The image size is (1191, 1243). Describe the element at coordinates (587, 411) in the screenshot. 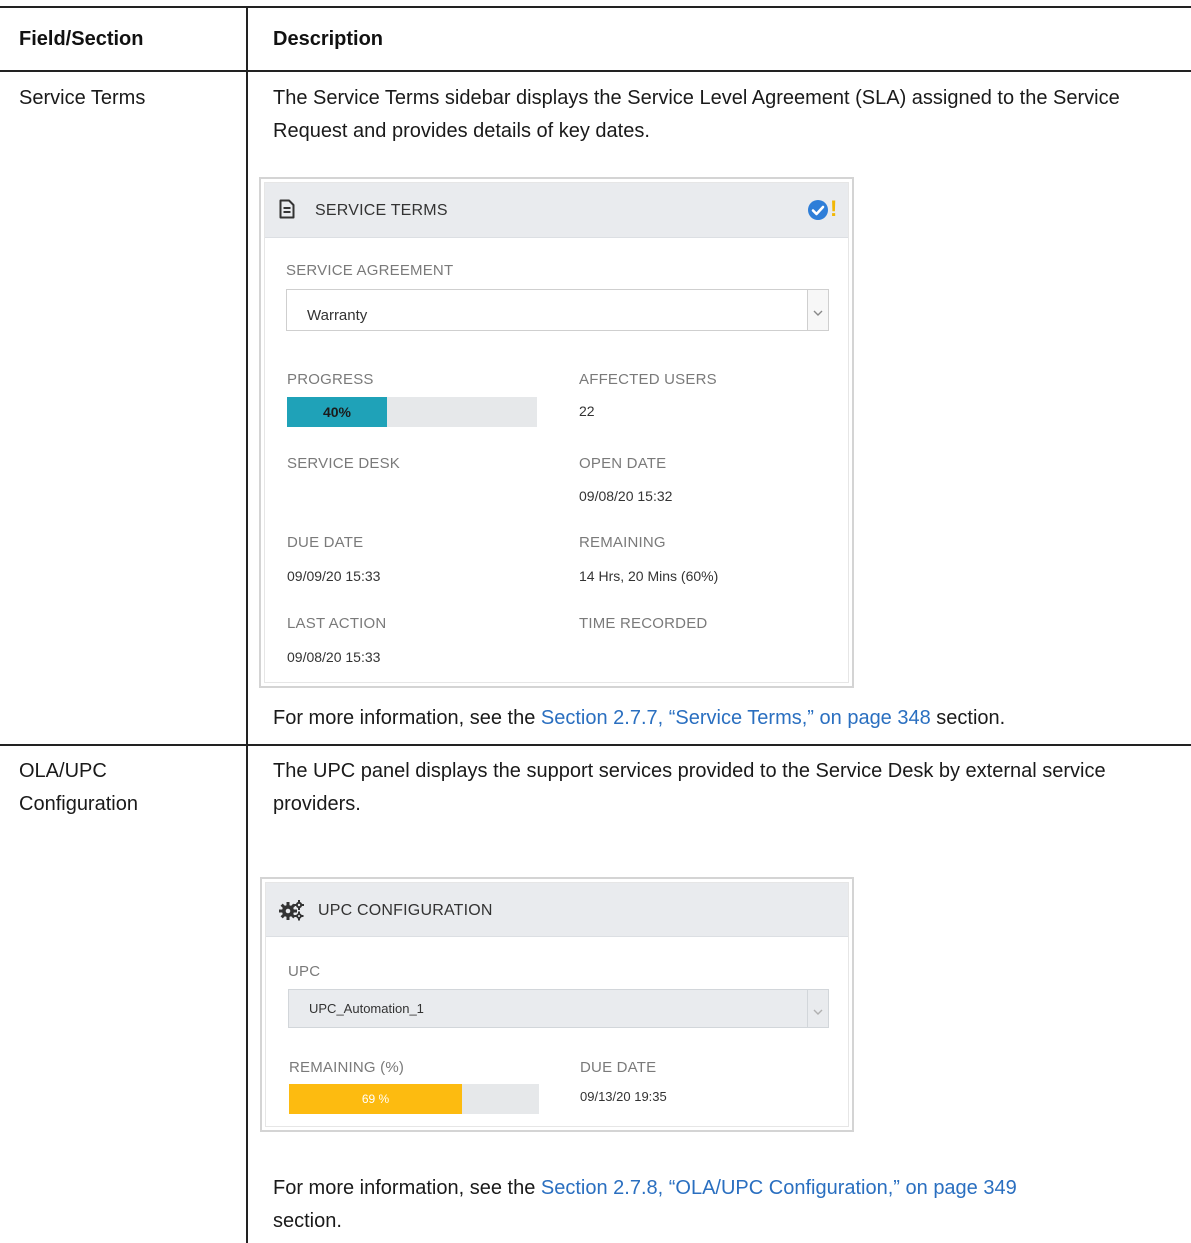

I see `affected-users-value: 22` at that location.